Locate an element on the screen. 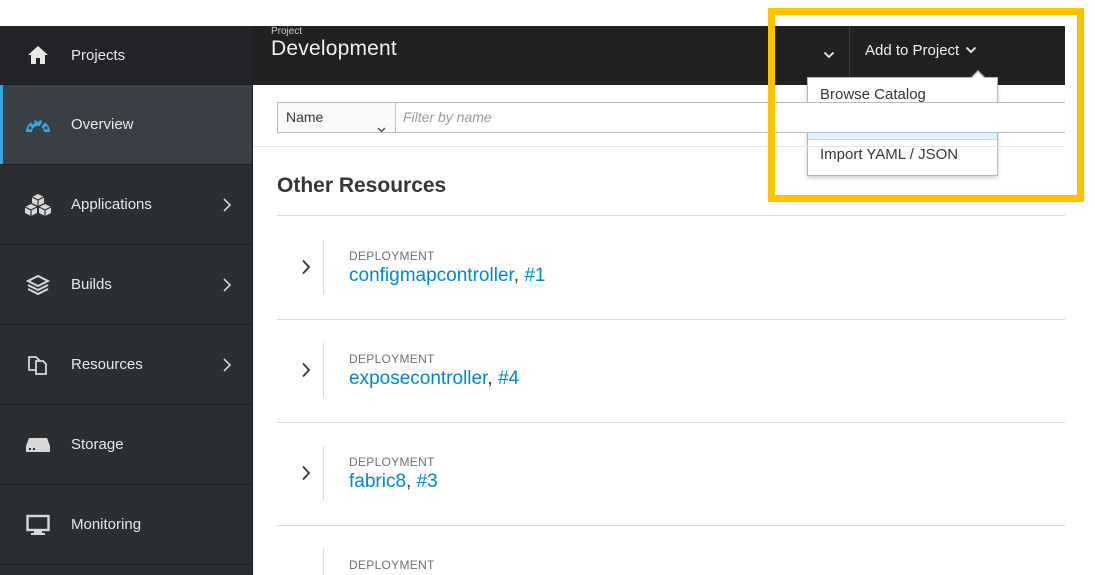 The height and width of the screenshot is (575, 1095). sidebar-item-label: Projects is located at coordinates (98, 55).